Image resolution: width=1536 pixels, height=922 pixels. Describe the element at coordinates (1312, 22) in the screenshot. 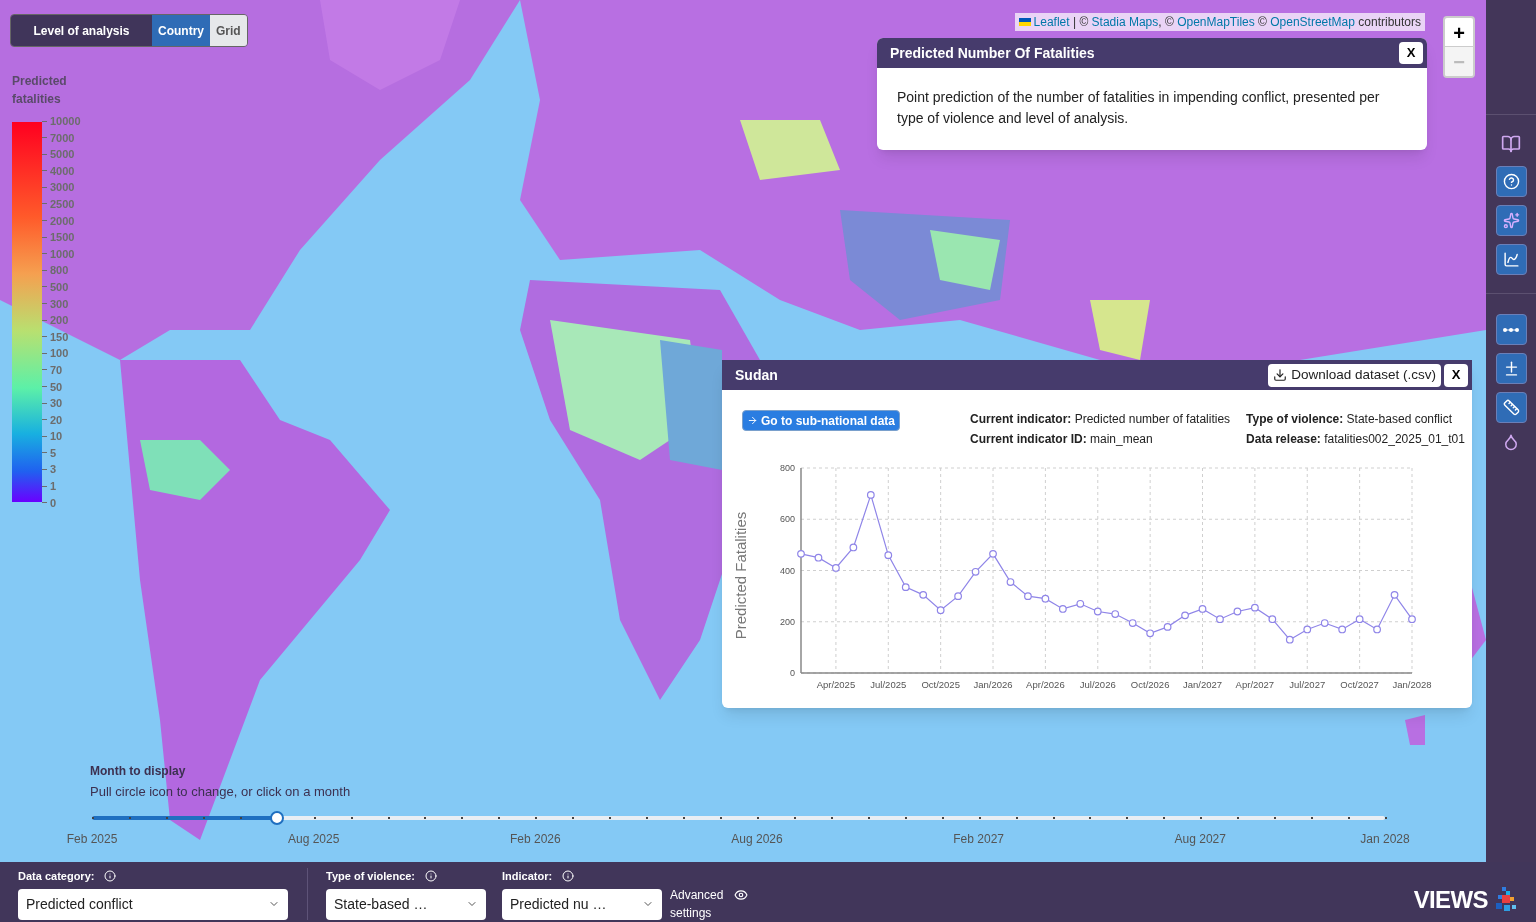

I see `attribution-link: OpenStreetMap` at that location.